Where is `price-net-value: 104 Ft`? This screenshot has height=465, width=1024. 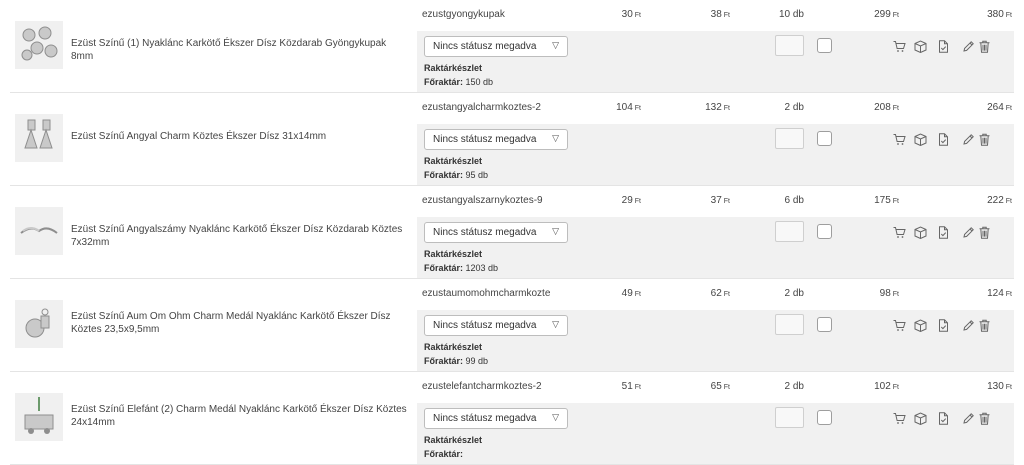
price-net-value: 104 Ft is located at coordinates (628, 107).